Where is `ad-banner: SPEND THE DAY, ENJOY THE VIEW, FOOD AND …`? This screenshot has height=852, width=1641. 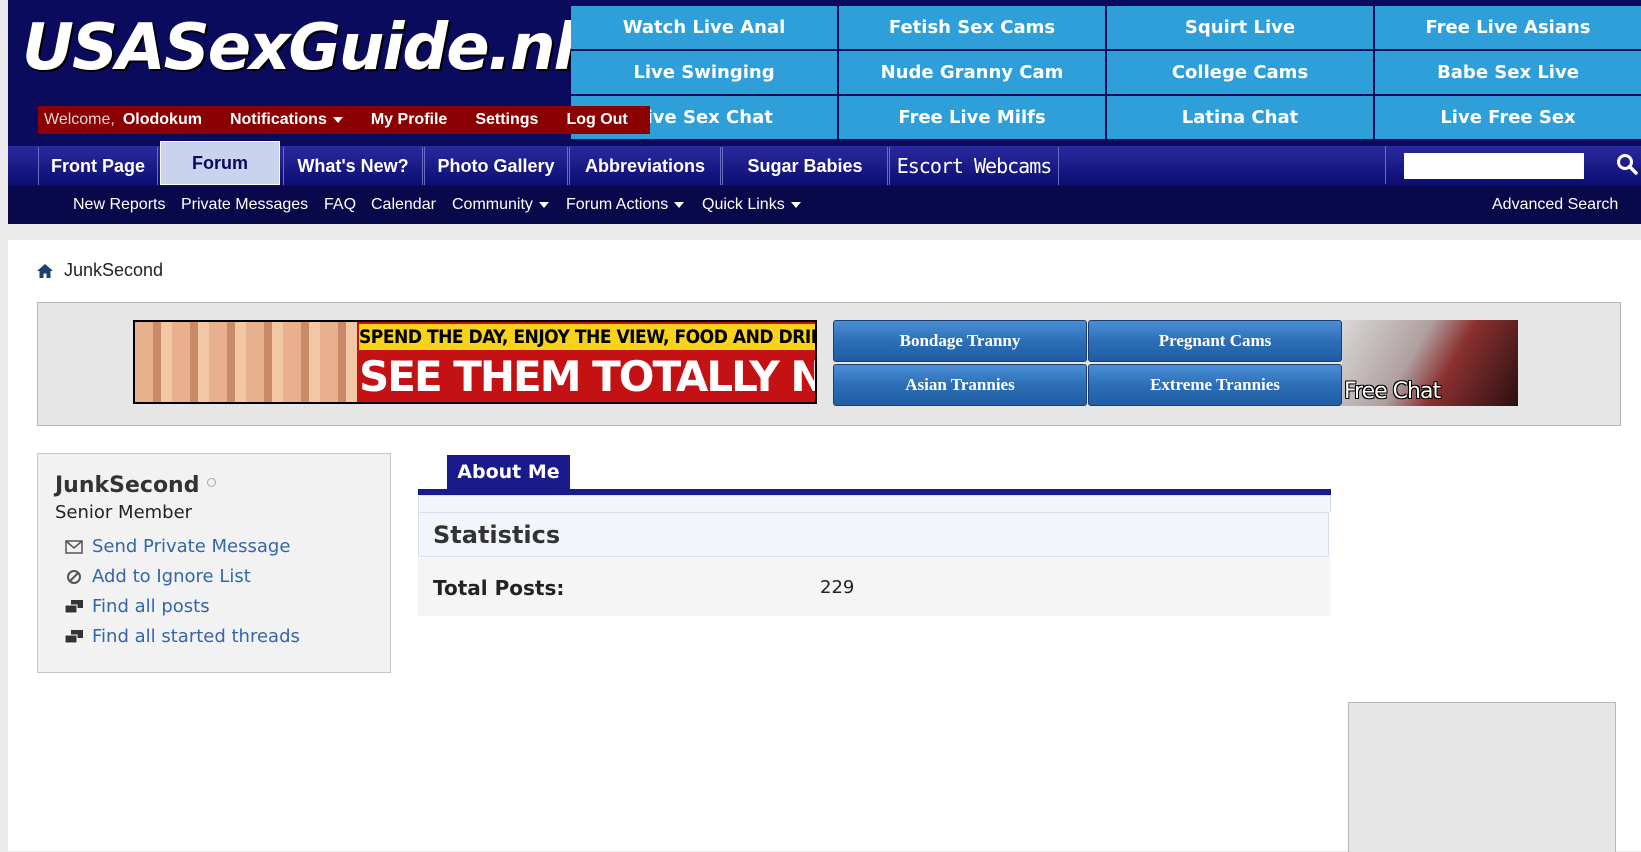 ad-banner: SPEND THE DAY, ENJOY THE VIEW, FOOD AND … is located at coordinates (475, 362).